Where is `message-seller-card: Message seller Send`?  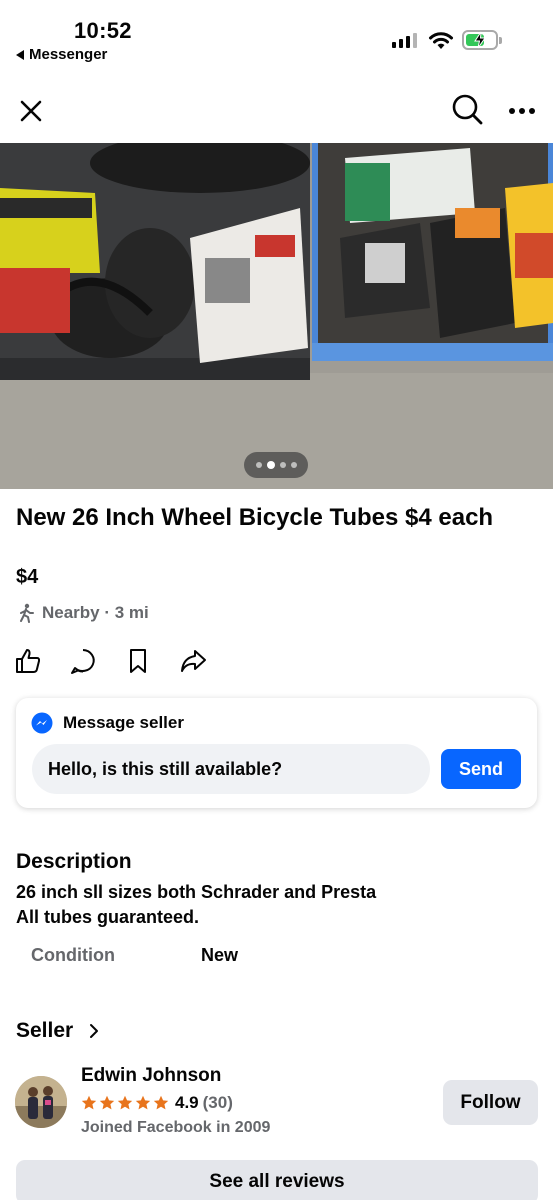
message-seller-card: Message seller Send is located at coordinates (276, 753).